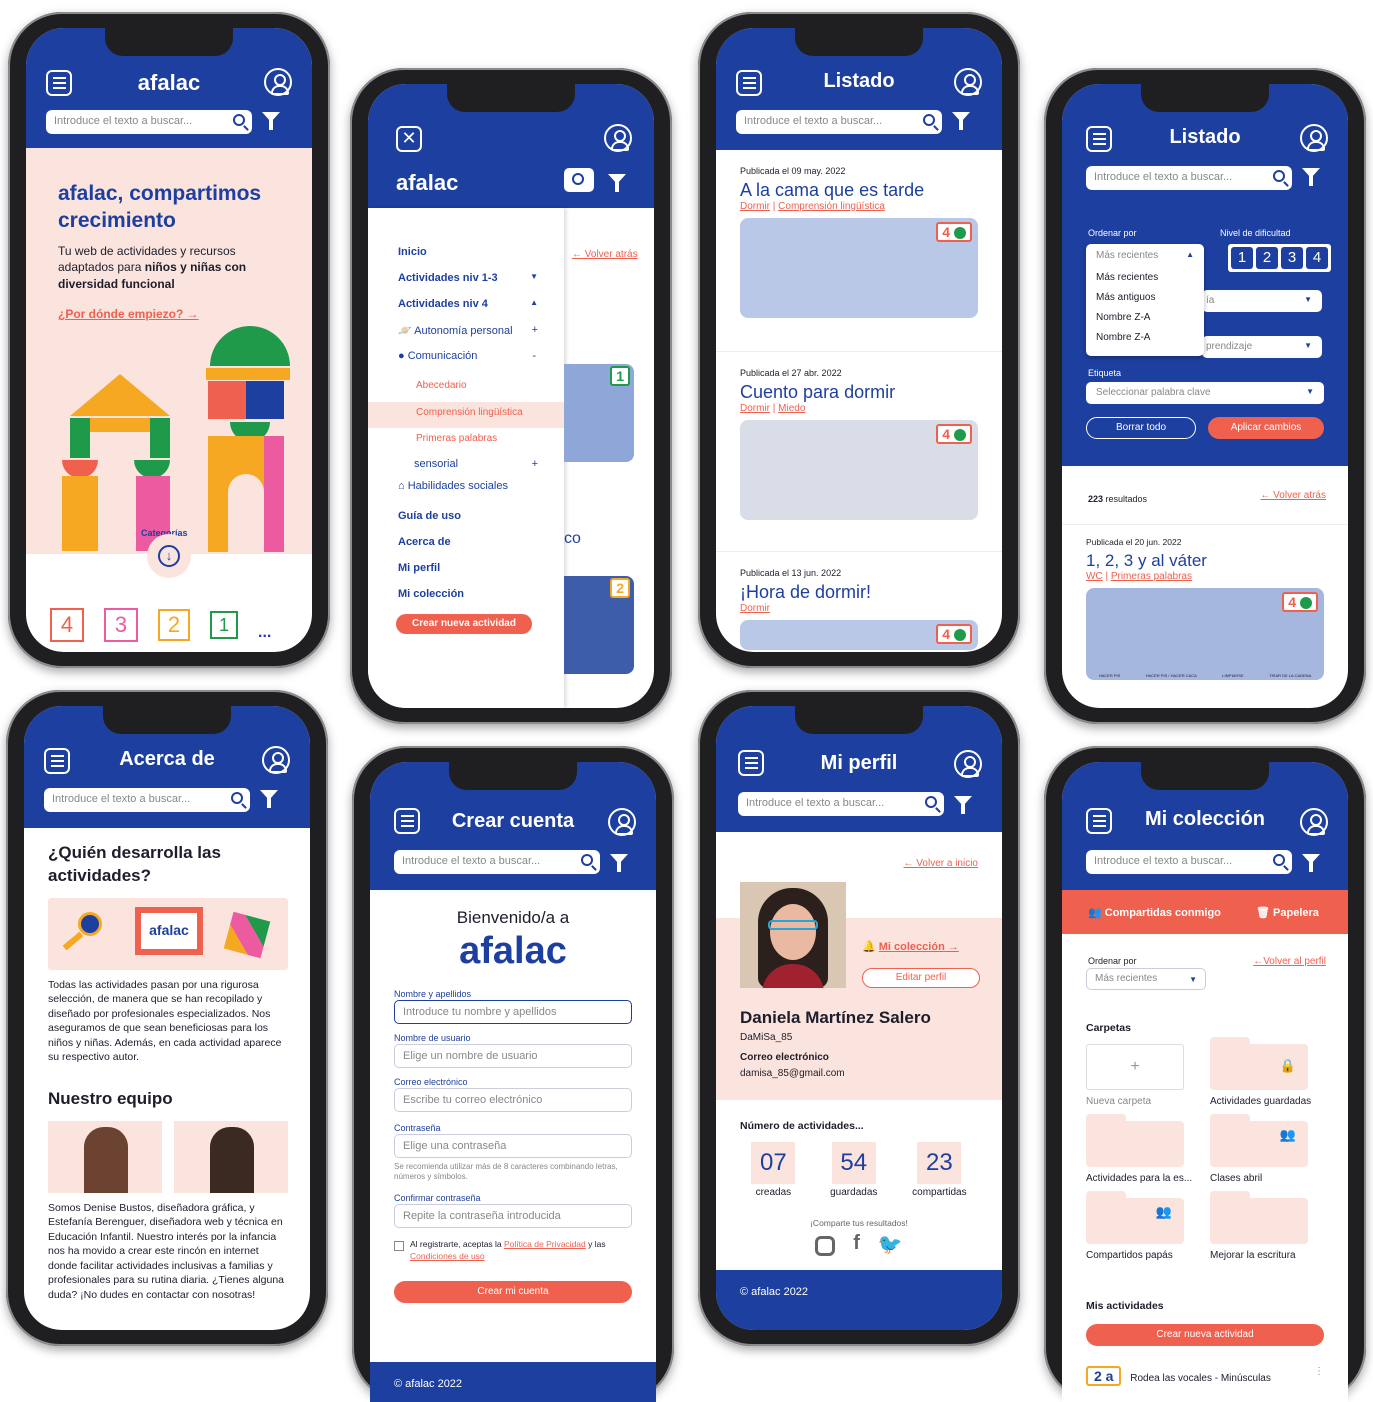 This screenshot has height=1402, width=1373. What do you see at coordinates (466, 363) in the screenshot?
I see `menu-item-comunicacion: ● Comunicación -` at bounding box center [466, 363].